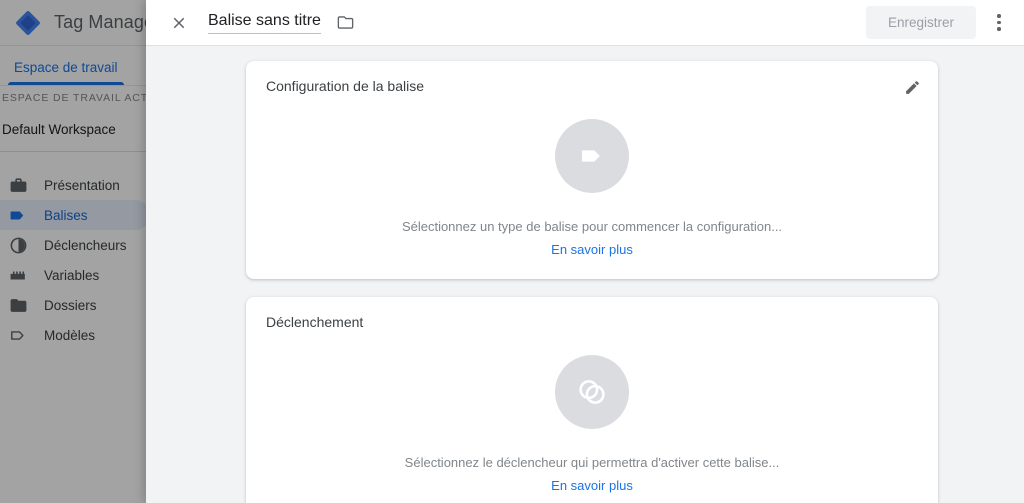 This screenshot has width=1024, height=503. What do you see at coordinates (912, 87) in the screenshot?
I see `pencil-icon` at bounding box center [912, 87].